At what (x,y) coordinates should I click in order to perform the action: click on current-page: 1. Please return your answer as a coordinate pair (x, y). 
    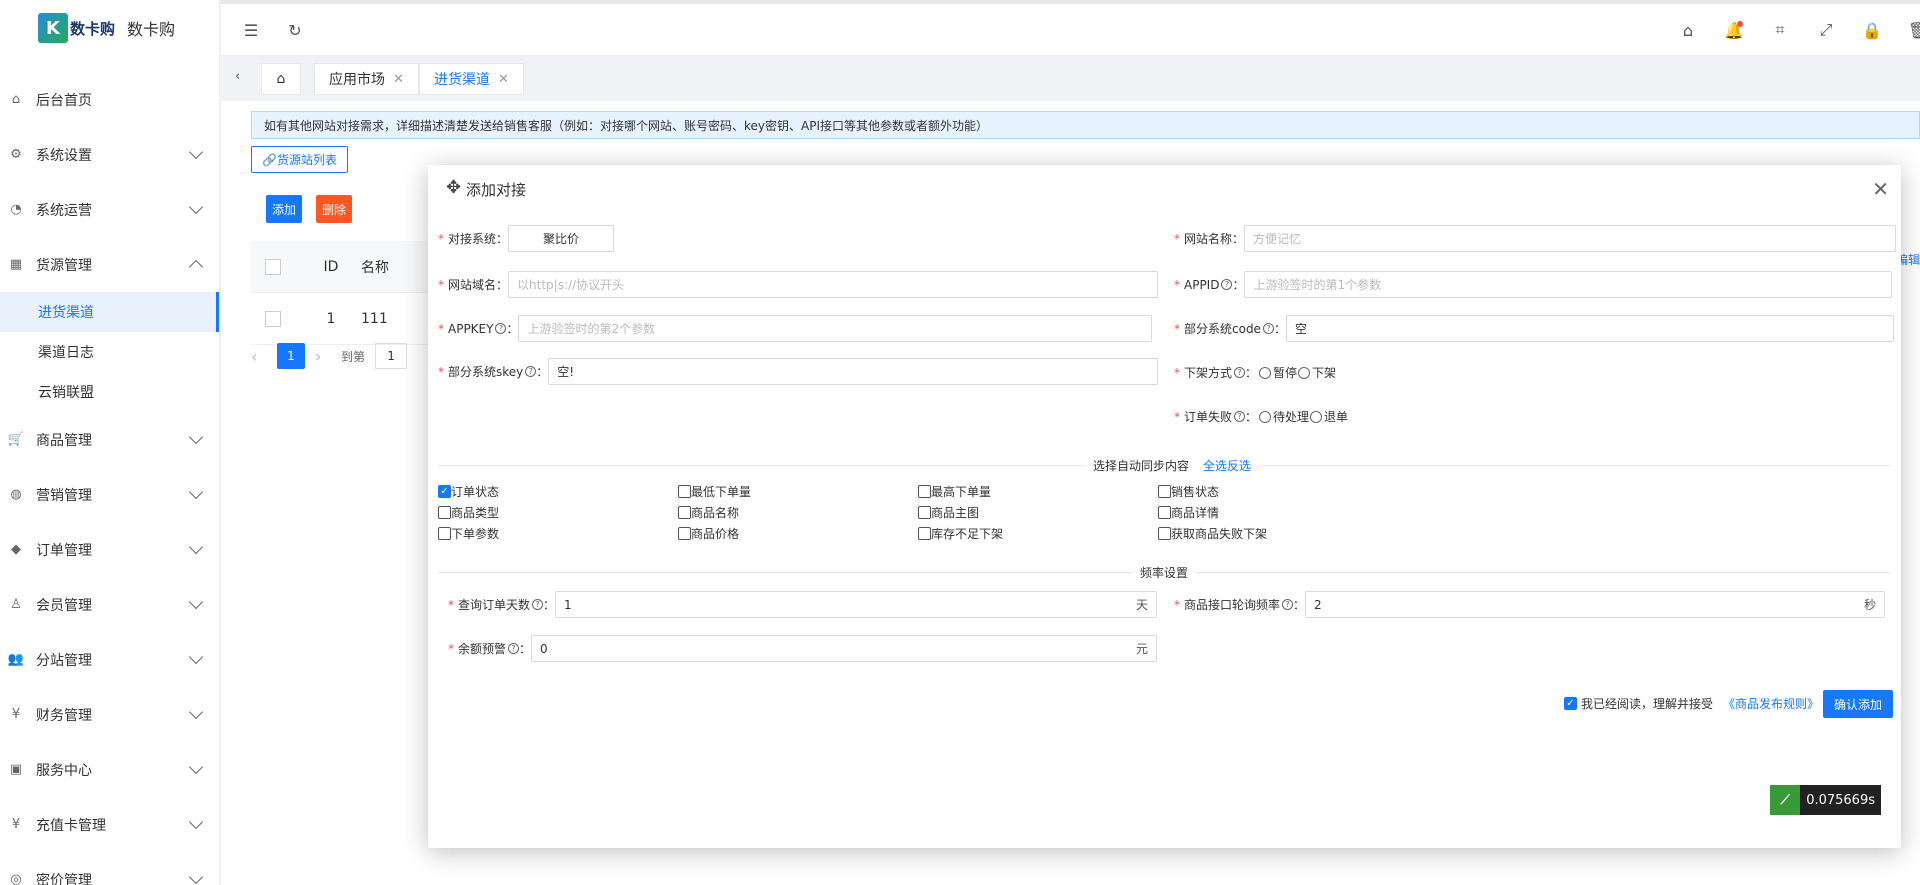
    Looking at the image, I should click on (291, 356).